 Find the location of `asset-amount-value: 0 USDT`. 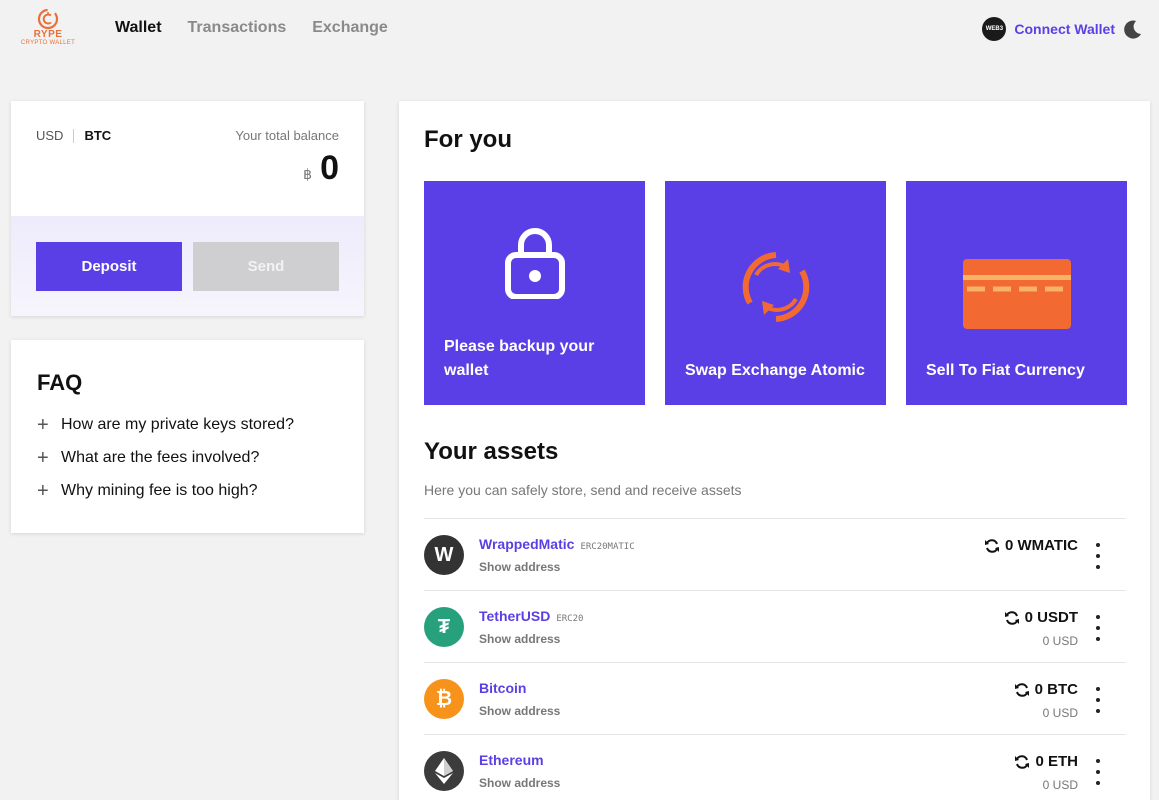

asset-amount-value: 0 USDT is located at coordinates (1051, 617).